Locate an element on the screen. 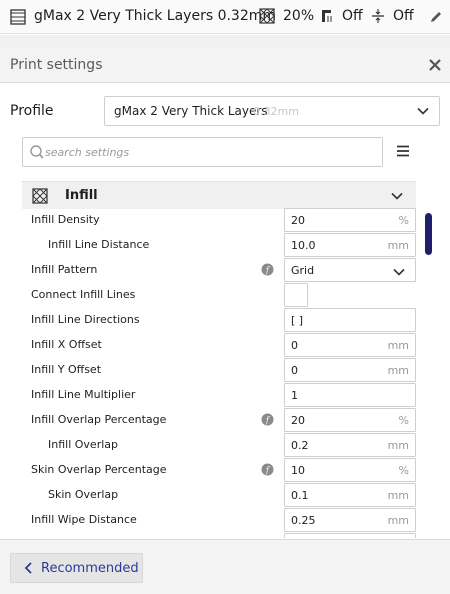 The width and height of the screenshot is (450, 594). profile-summary: gMax 2 Very Thick Layers 0.32mm is located at coordinates (155, 16).